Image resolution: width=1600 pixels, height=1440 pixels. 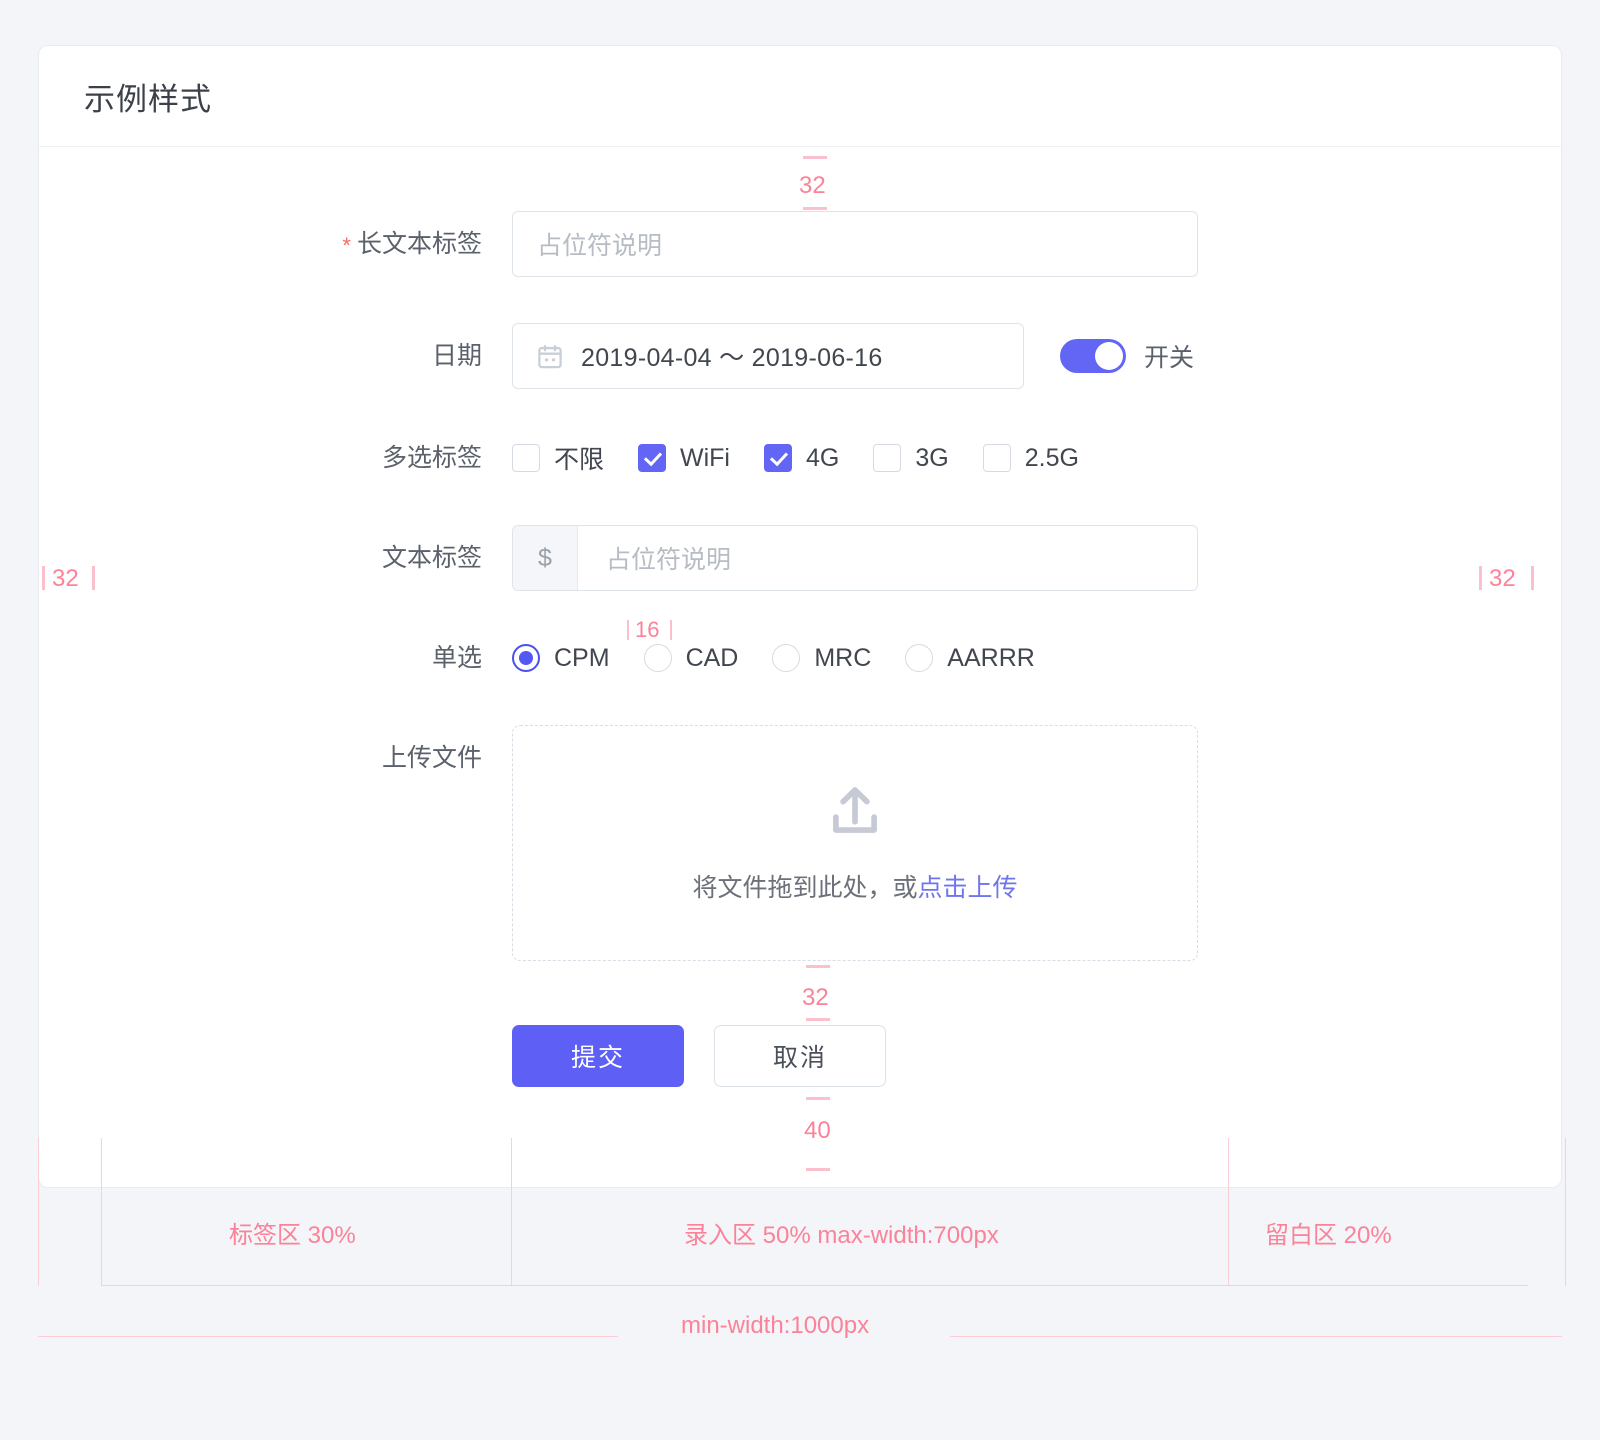 What do you see at coordinates (841, 1235) in the screenshot?
I see `zone-label-1: 录入区 50% max-width:700px` at bounding box center [841, 1235].